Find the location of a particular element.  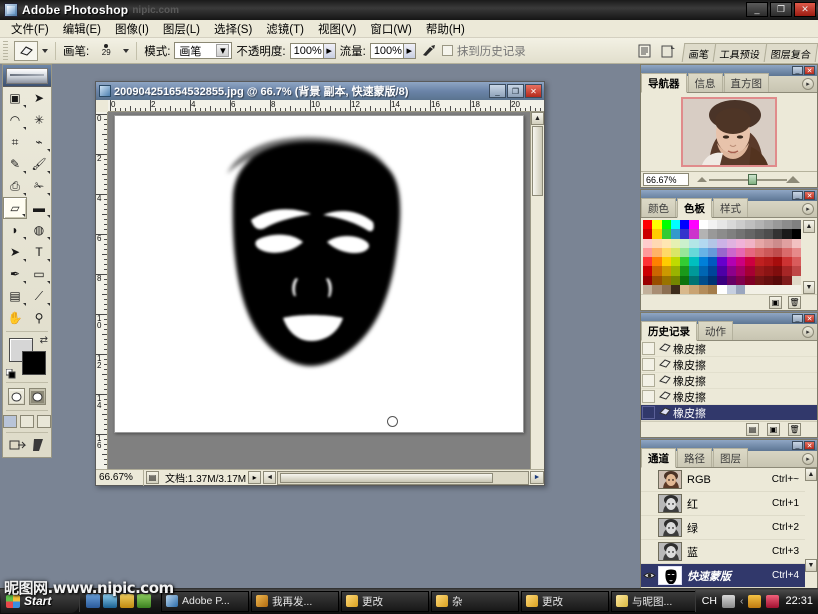

scroll-left-arrow-icon: ◄ is located at coordinates (270, 477).